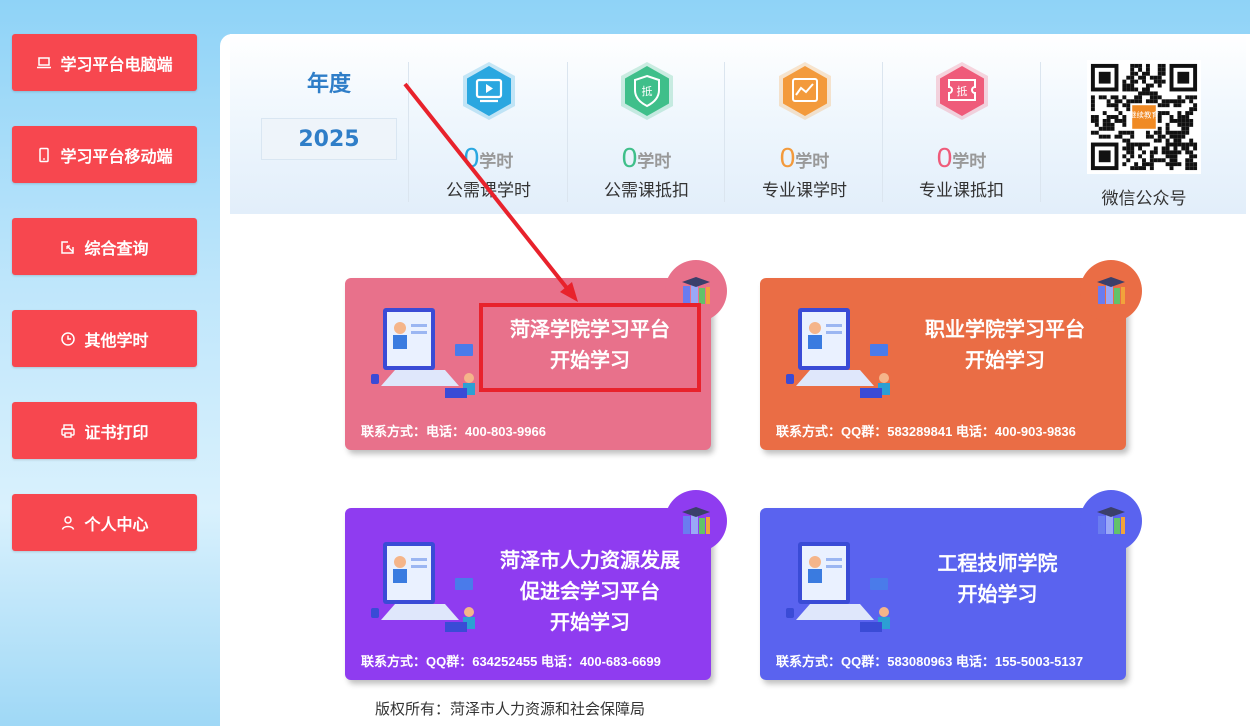 The image size is (1250, 726). Describe the element at coordinates (590, 344) in the screenshot. I see `card-title: 菏泽学院学习平台 开始学习` at that location.